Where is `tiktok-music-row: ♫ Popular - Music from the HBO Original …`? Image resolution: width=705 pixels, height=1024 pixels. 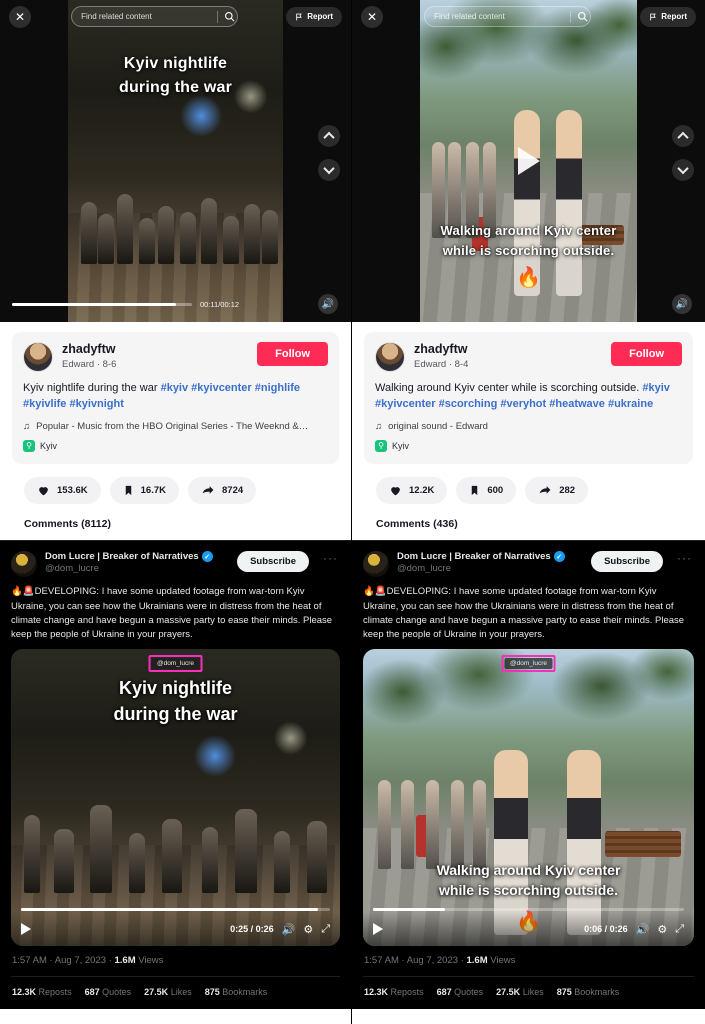 tiktok-music-row: ♫ Popular - Music from the HBO Original … is located at coordinates (175, 426).